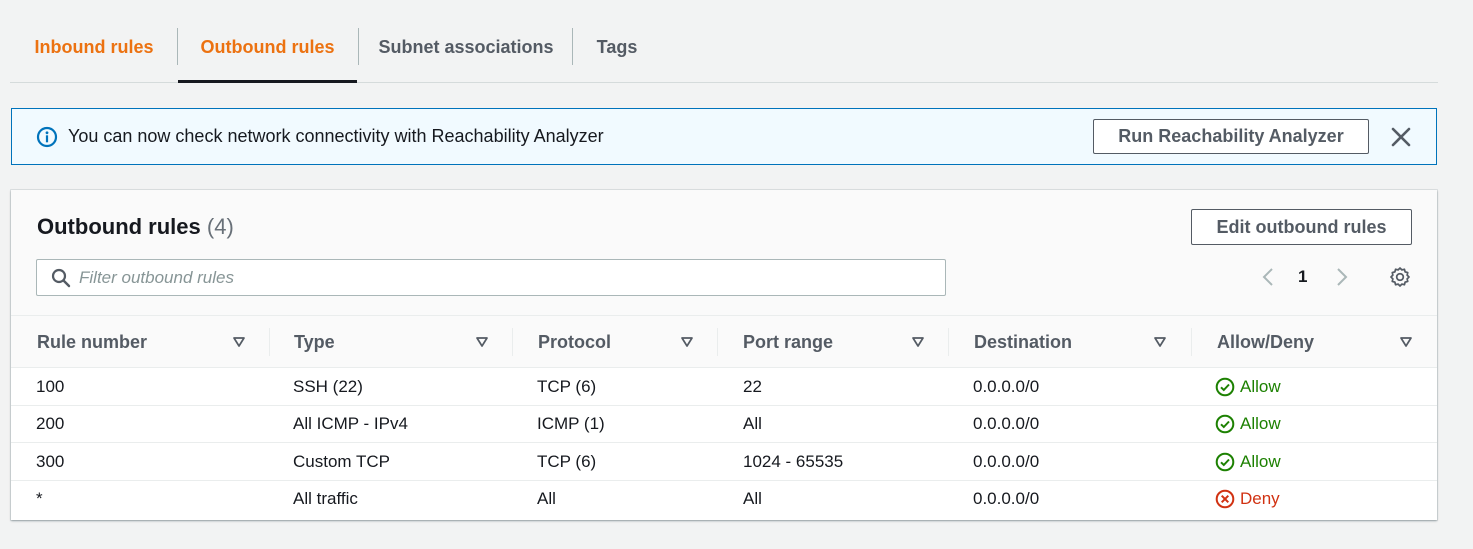  Describe the element at coordinates (350, 423) in the screenshot. I see `cell-type: All ICMP - IPv4` at that location.